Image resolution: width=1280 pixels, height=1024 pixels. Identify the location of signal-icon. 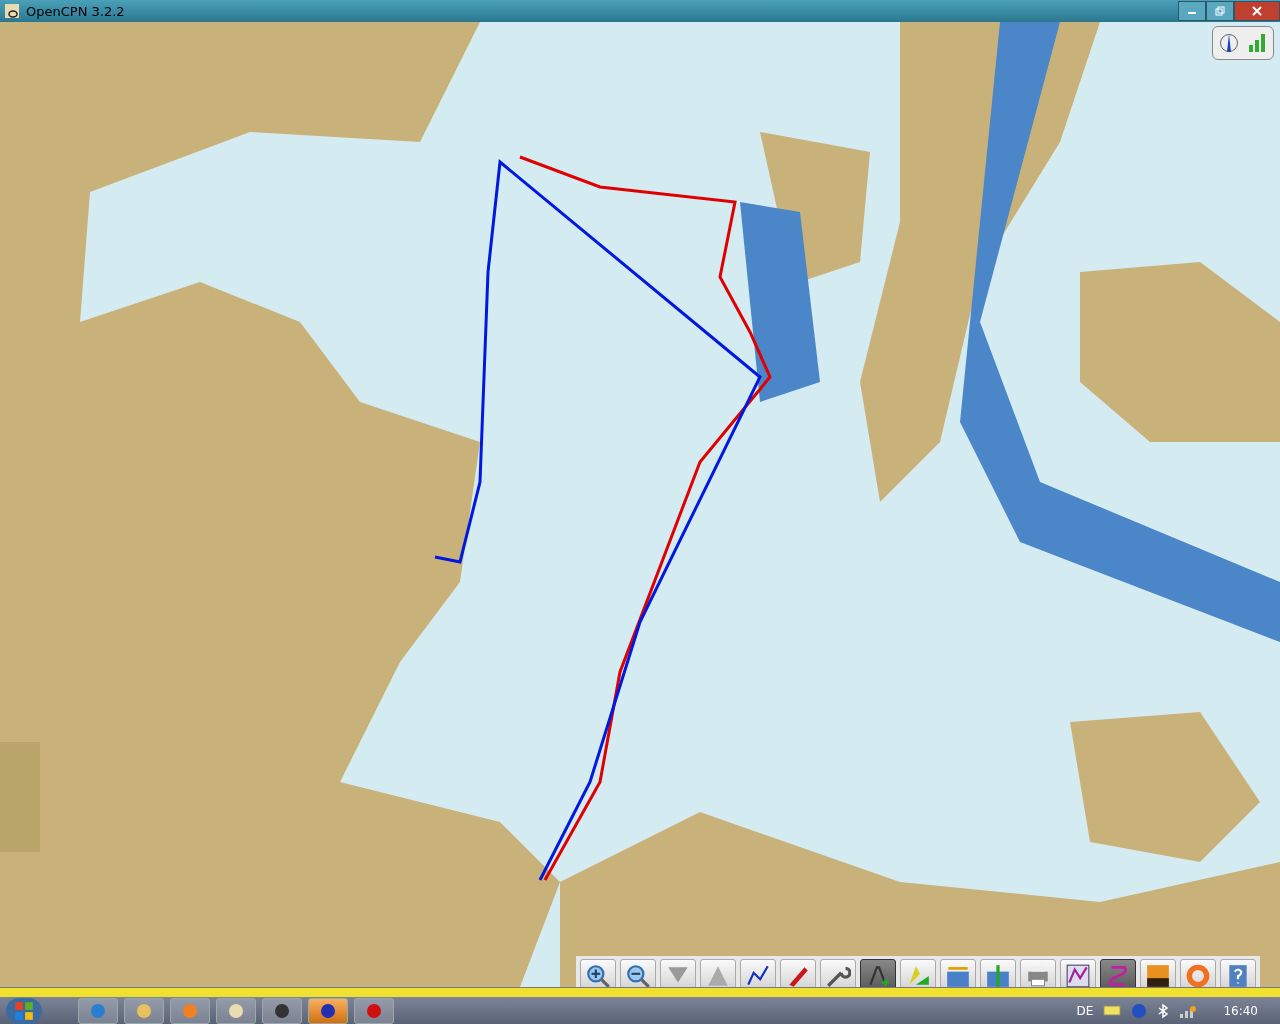
(1257, 43).